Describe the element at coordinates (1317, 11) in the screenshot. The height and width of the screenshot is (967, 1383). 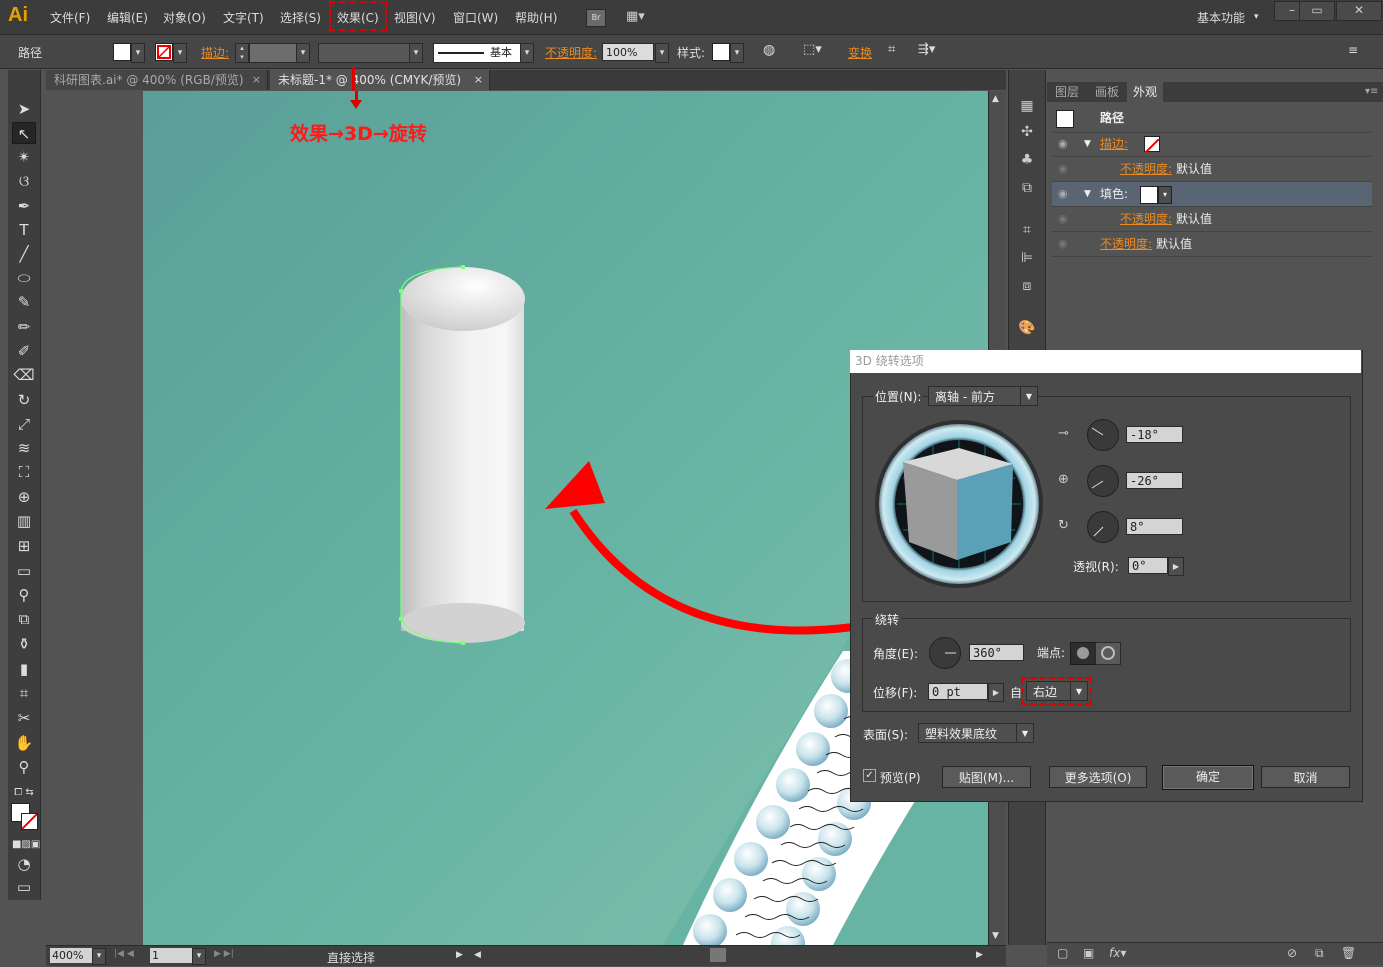
I see `maximize-button: ▭` at that location.